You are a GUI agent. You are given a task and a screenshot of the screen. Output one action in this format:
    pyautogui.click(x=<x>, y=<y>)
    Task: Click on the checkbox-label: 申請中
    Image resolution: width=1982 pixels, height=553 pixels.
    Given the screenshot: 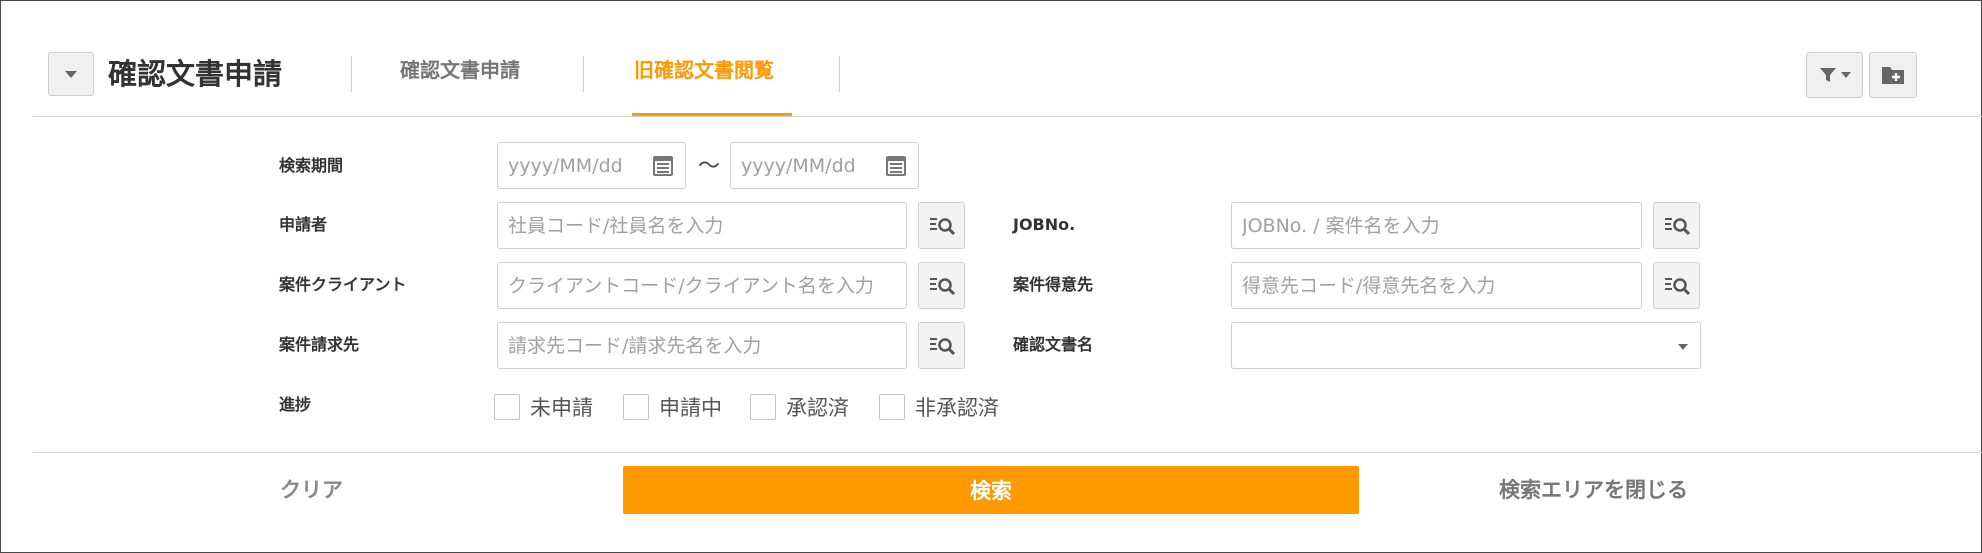 What is the action you would take?
    pyautogui.click(x=690, y=408)
    